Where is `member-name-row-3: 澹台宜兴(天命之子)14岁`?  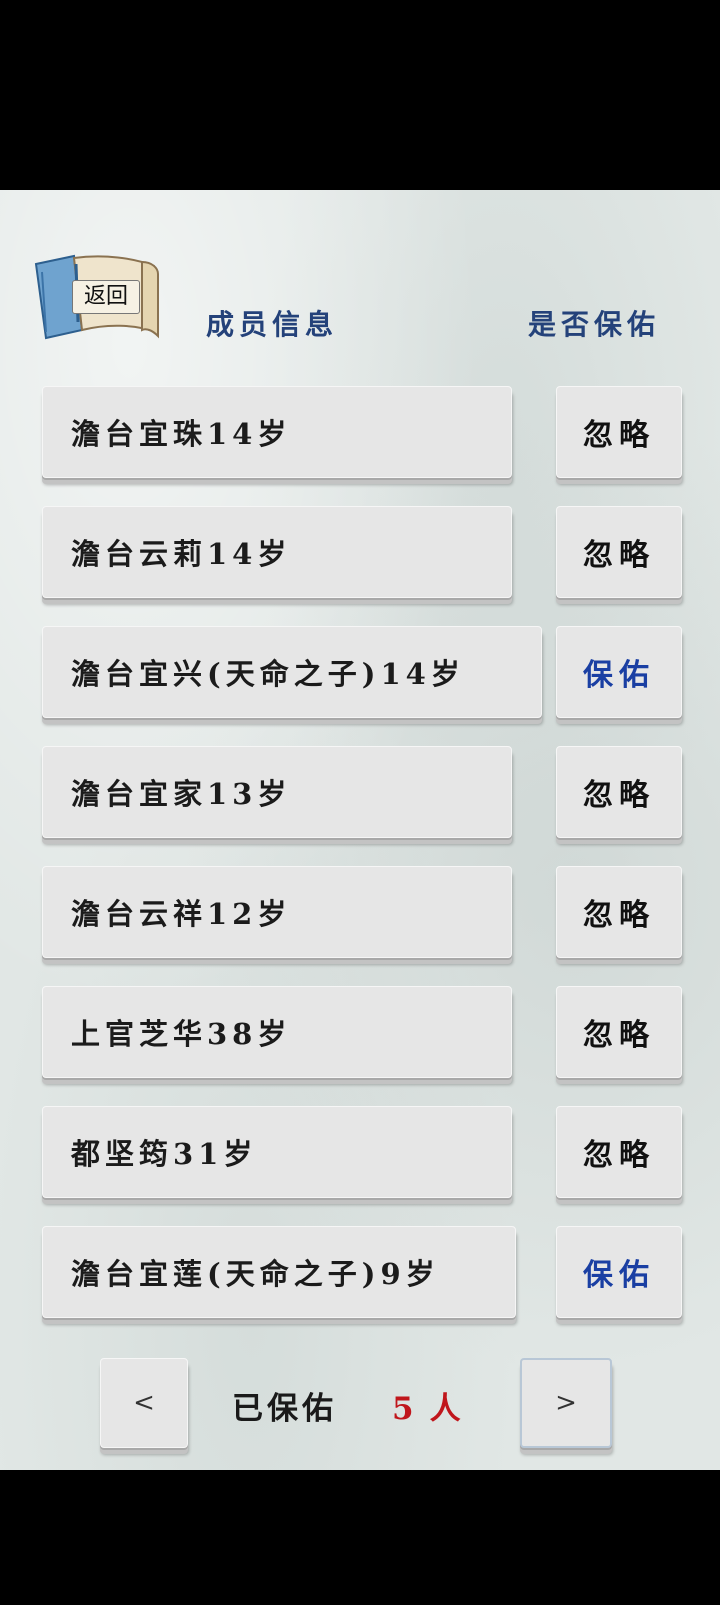 member-name-row-3: 澹台宜兴(天命之子)14岁 is located at coordinates (292, 672).